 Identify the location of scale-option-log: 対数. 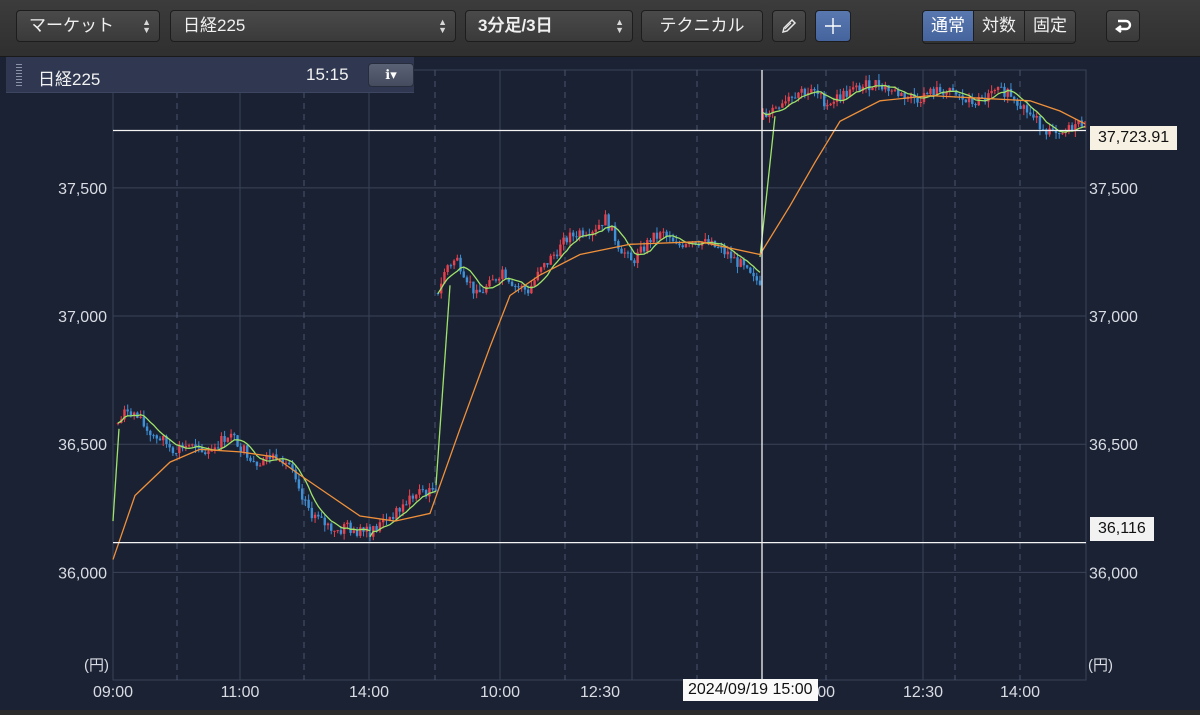
(998, 26).